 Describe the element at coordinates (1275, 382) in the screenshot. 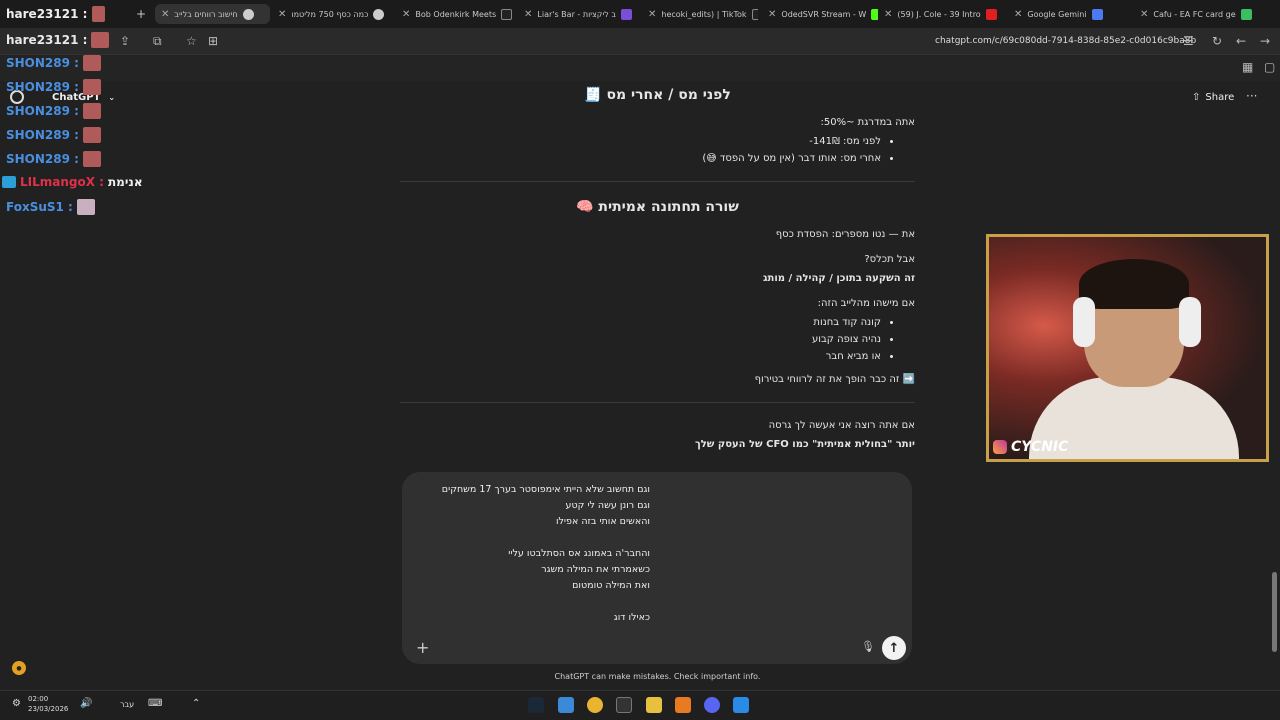

I see `scrollbar` at that location.